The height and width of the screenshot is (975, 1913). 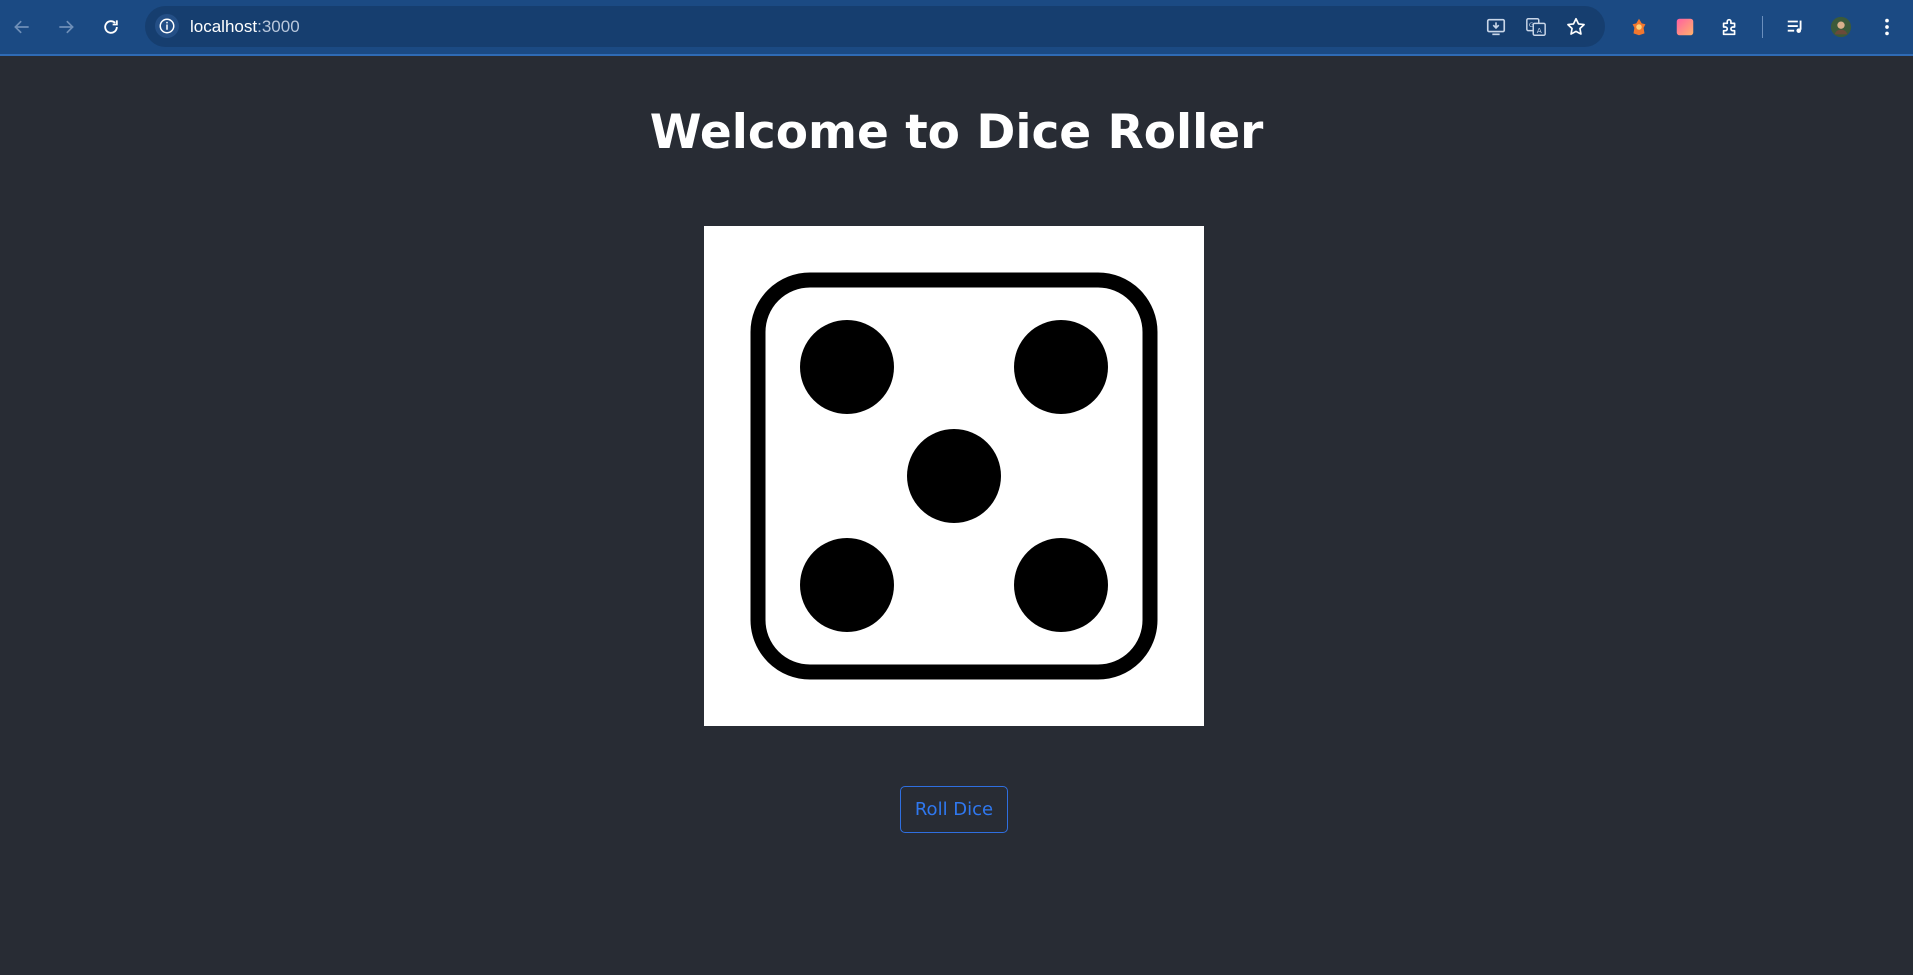 I want to click on arrow-left-icon, so click(x=21, y=27).